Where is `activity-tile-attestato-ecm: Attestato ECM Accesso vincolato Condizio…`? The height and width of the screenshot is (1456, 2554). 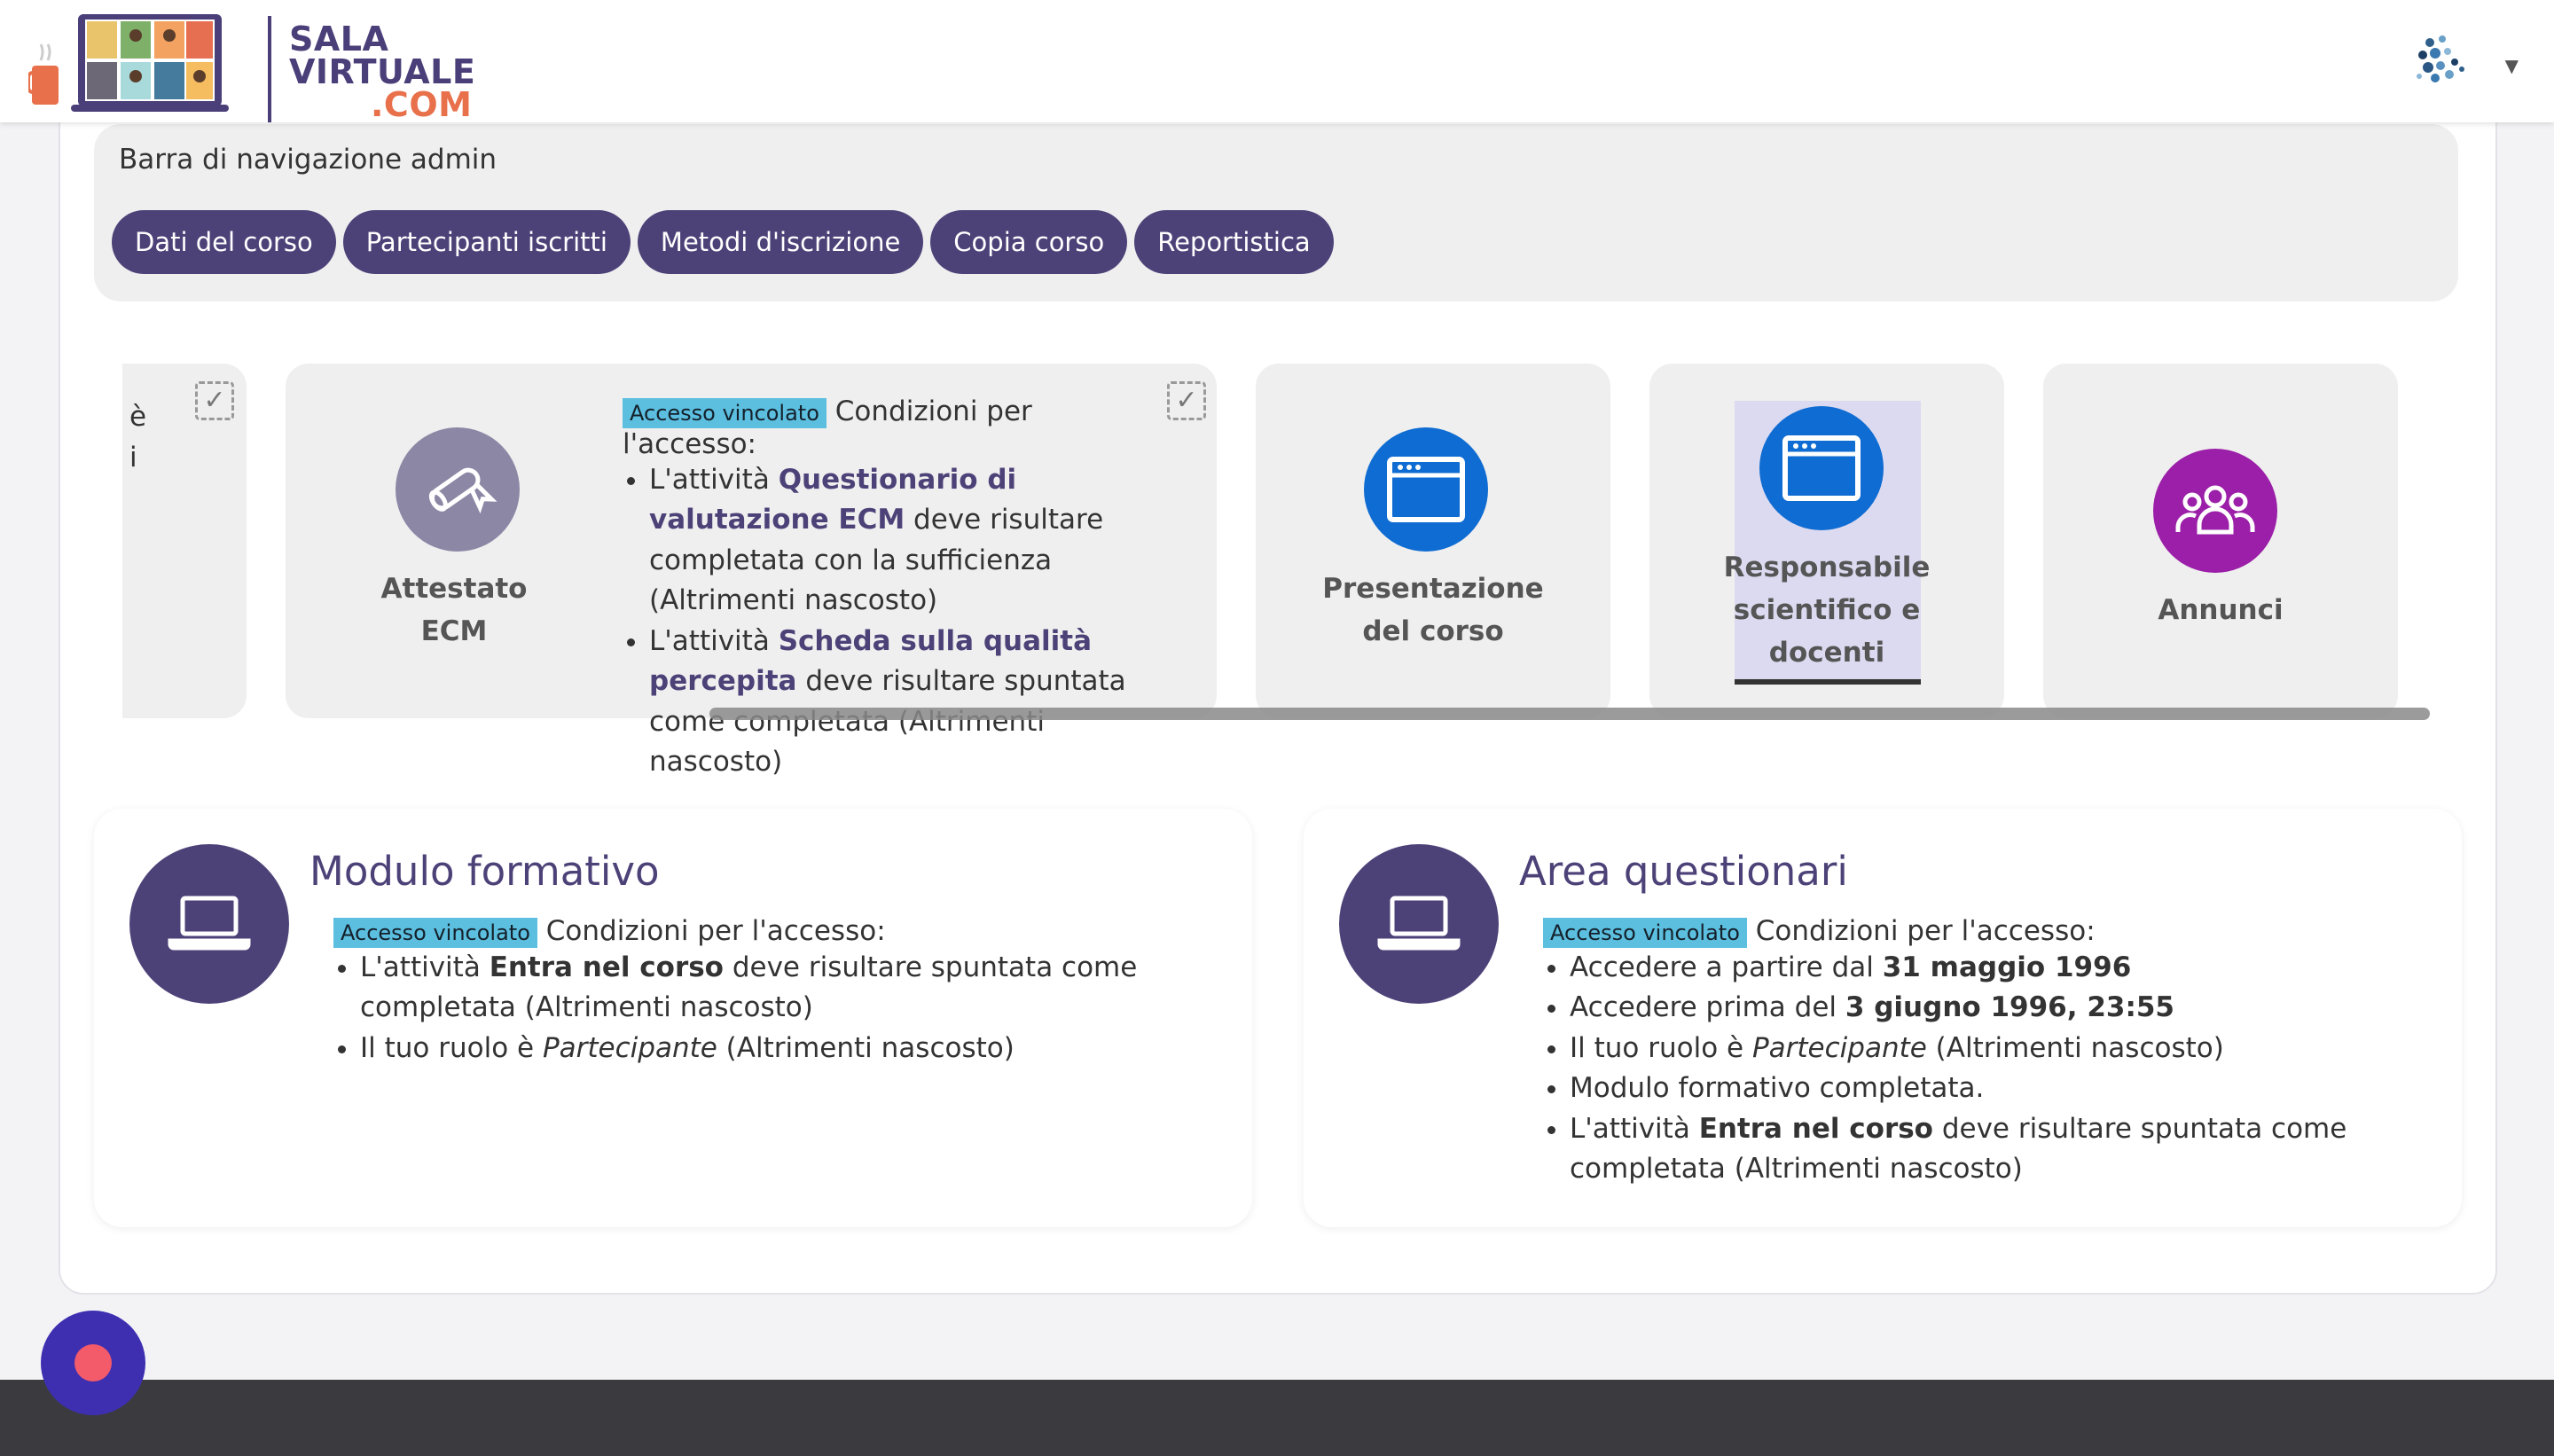
activity-tile-attestato-ecm: Attestato ECM Accesso vincolato Condizio… is located at coordinates (751, 571).